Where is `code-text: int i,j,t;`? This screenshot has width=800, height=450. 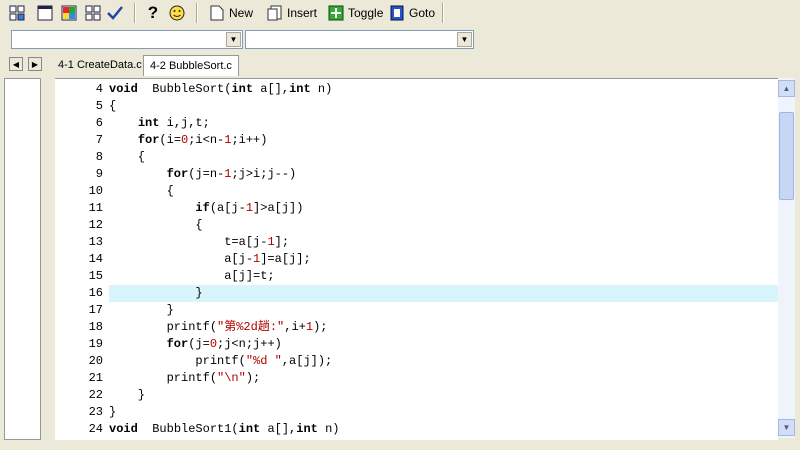 code-text: int i,j,t; is located at coordinates (173, 123).